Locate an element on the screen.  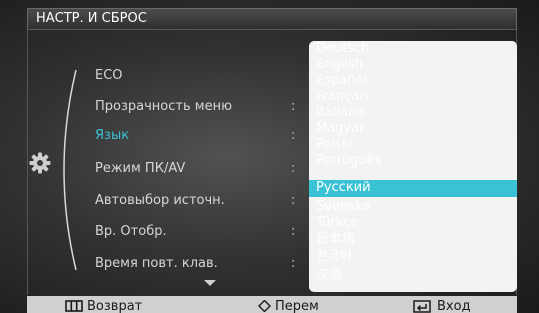
return-button: Возврат is located at coordinates (130, 304).